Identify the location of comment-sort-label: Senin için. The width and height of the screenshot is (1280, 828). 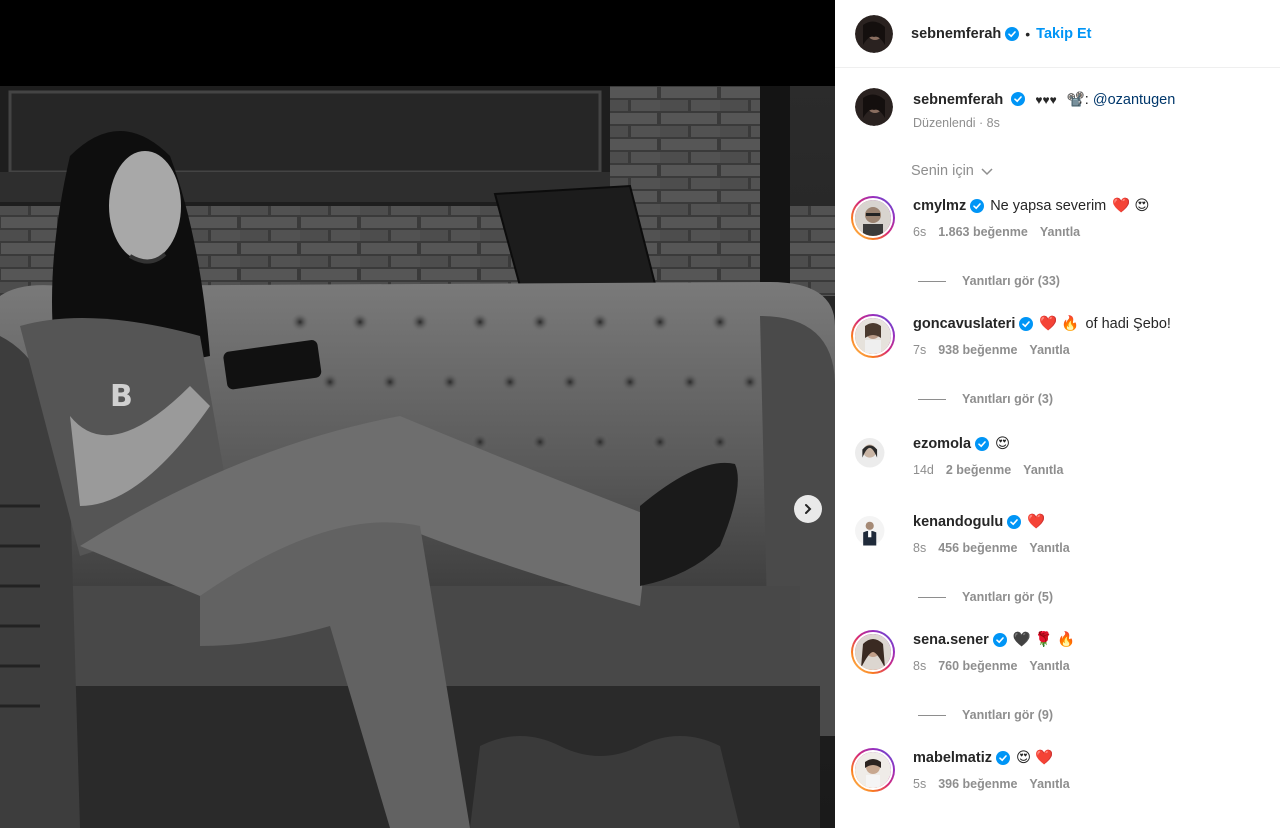
(942, 171).